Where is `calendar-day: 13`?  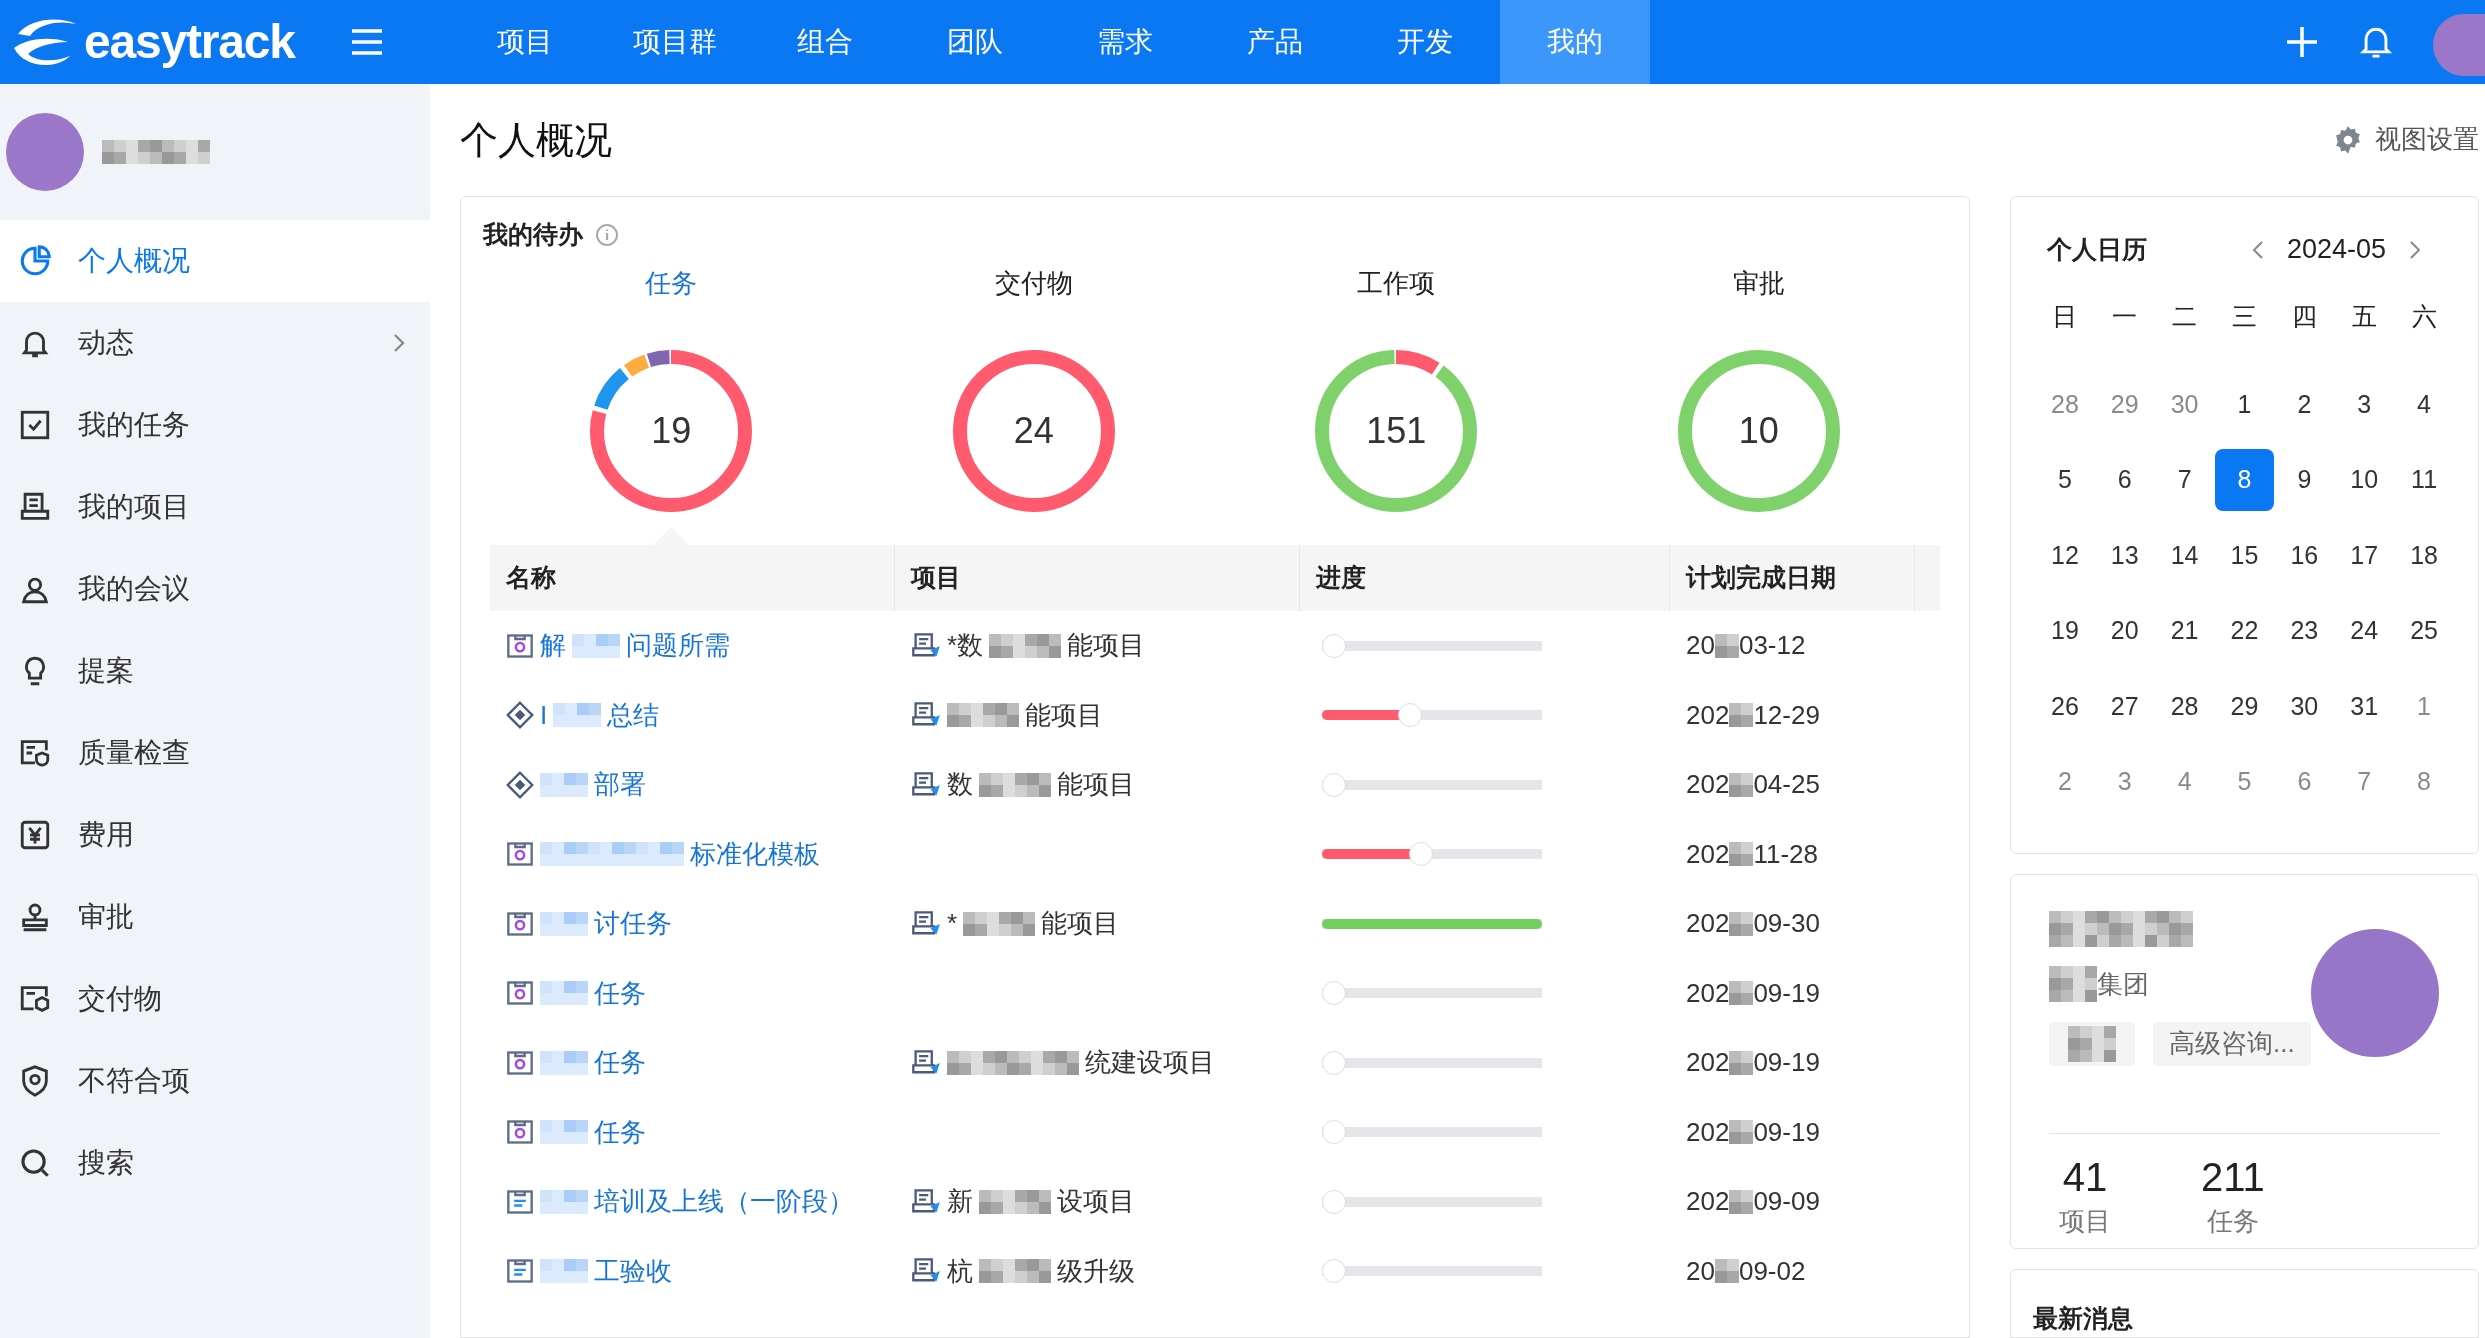 calendar-day: 13 is located at coordinates (2124, 555).